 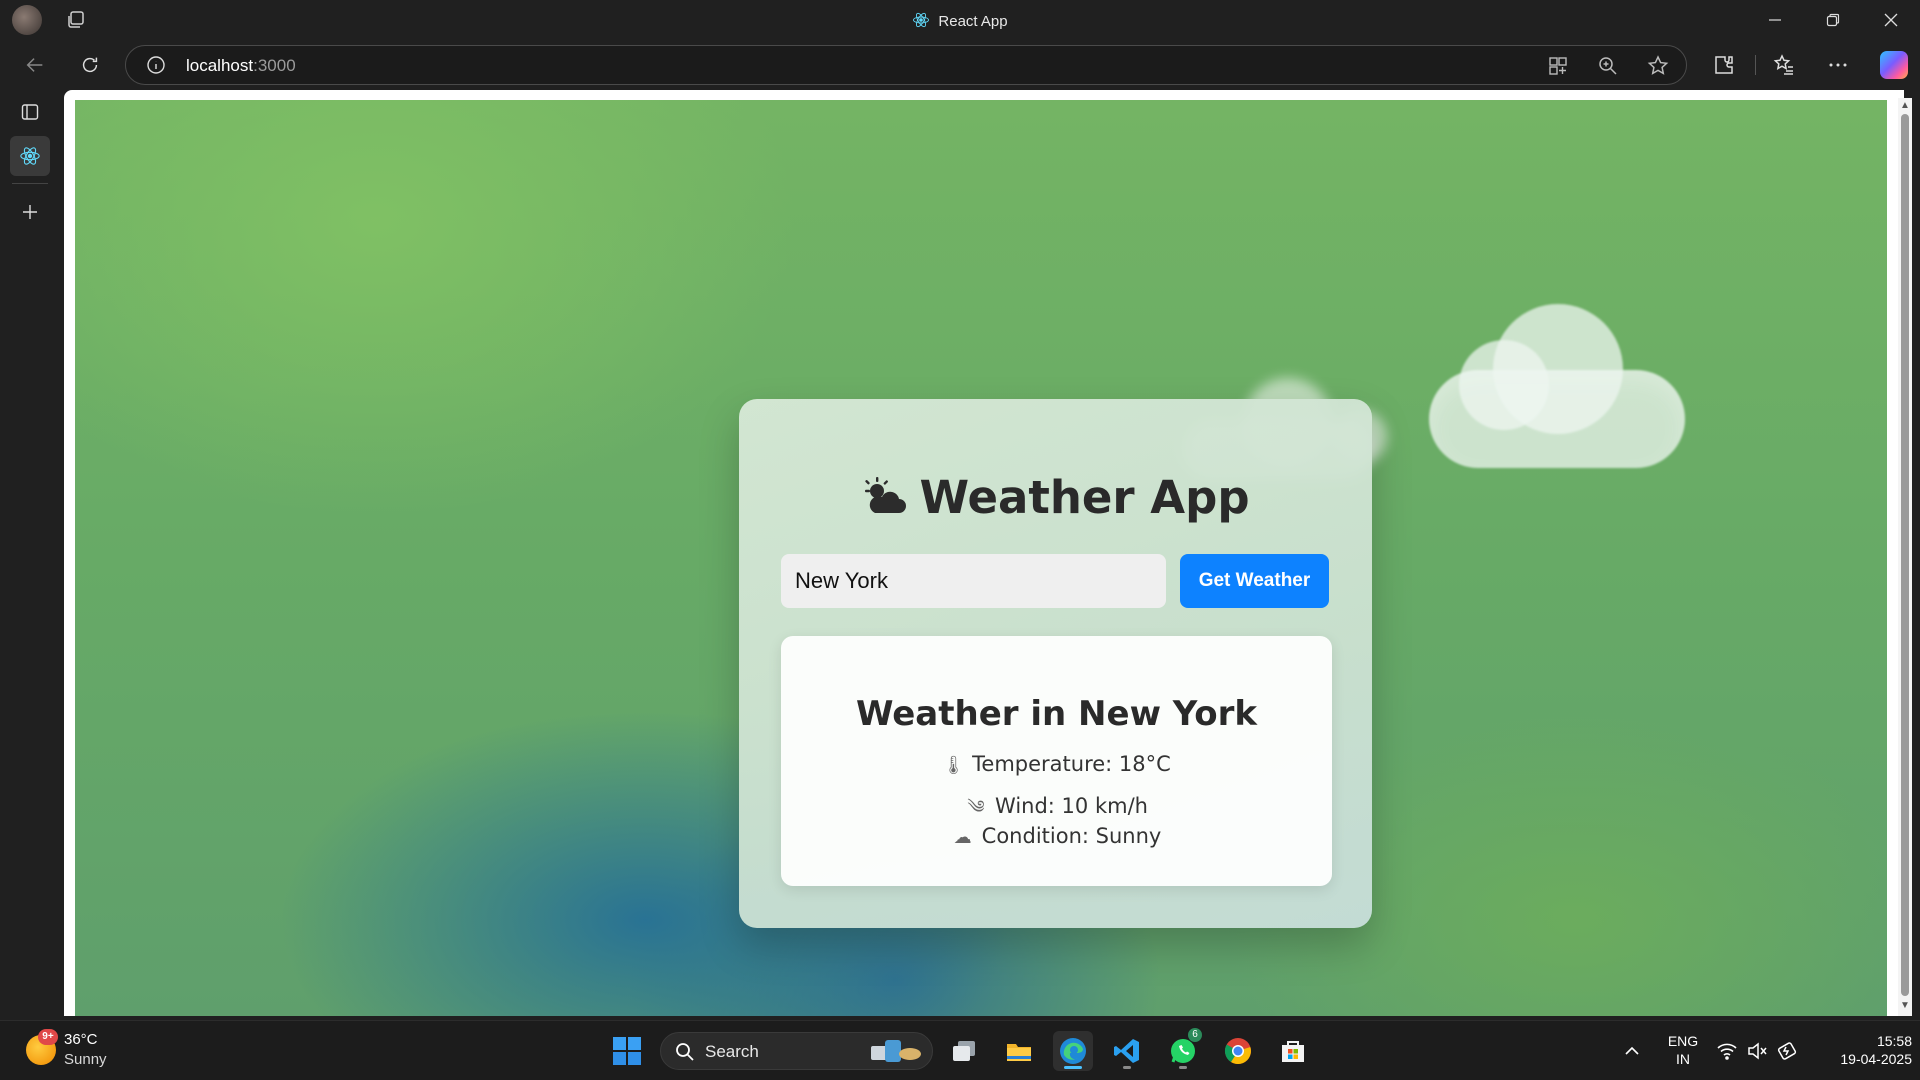 I want to click on app-available-icon, so click(x=1558, y=66).